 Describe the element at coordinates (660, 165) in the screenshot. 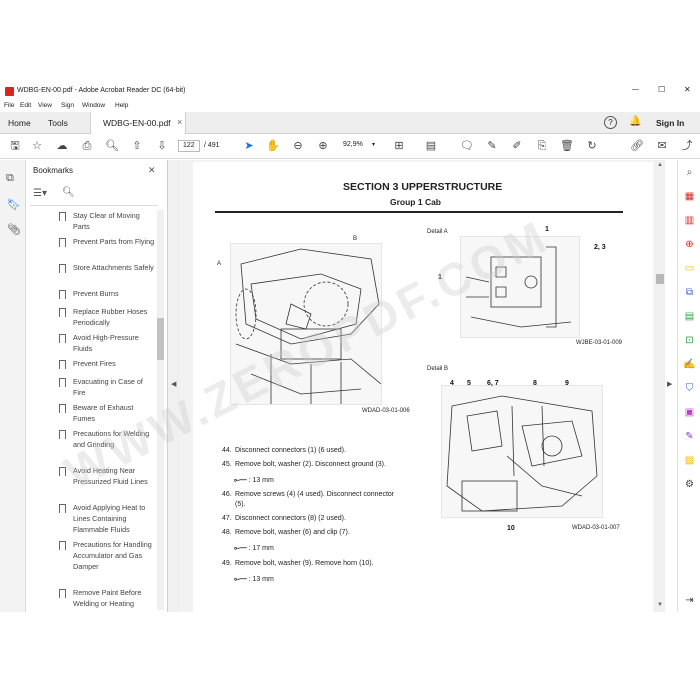

I see `scroll-up-icon: ▲` at that location.